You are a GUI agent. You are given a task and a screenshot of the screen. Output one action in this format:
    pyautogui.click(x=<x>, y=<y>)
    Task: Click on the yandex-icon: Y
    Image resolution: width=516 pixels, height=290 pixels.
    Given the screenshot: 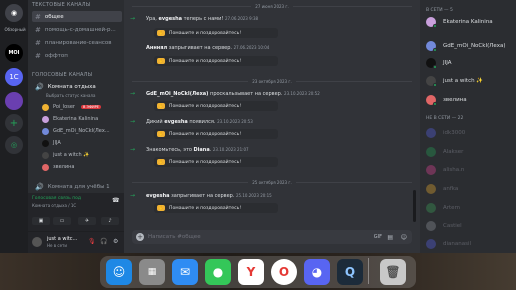 What is the action you would take?
    pyautogui.click(x=251, y=272)
    